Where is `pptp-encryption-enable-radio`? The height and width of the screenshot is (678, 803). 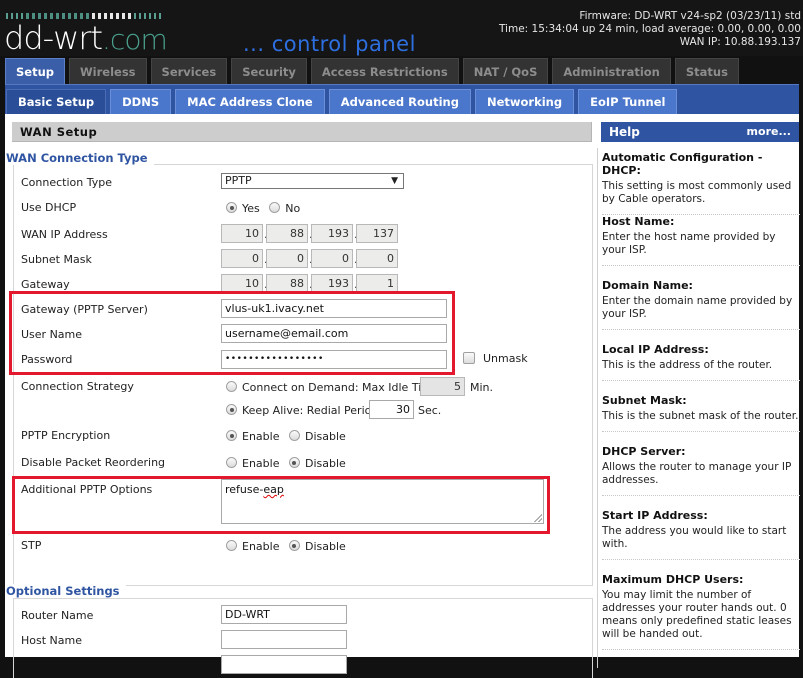
pptp-encryption-enable-radio is located at coordinates (231, 435).